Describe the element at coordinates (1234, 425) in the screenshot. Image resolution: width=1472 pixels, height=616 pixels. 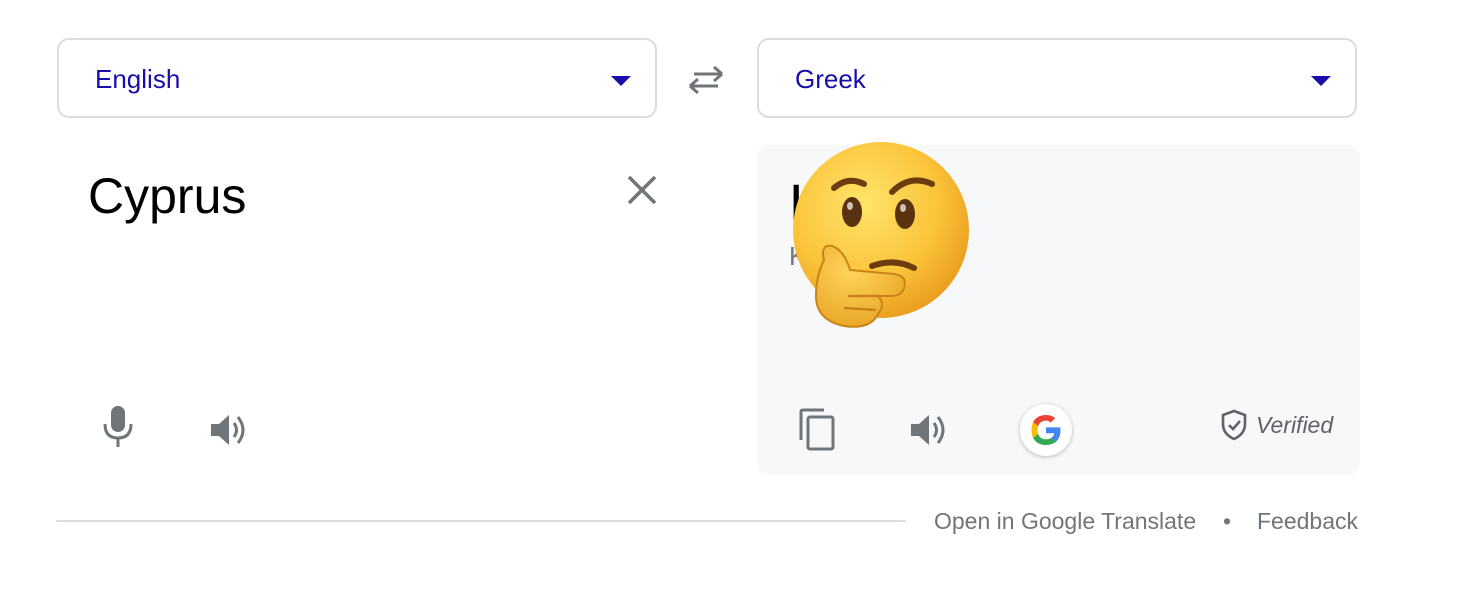
I see `shield-check-icon` at that location.